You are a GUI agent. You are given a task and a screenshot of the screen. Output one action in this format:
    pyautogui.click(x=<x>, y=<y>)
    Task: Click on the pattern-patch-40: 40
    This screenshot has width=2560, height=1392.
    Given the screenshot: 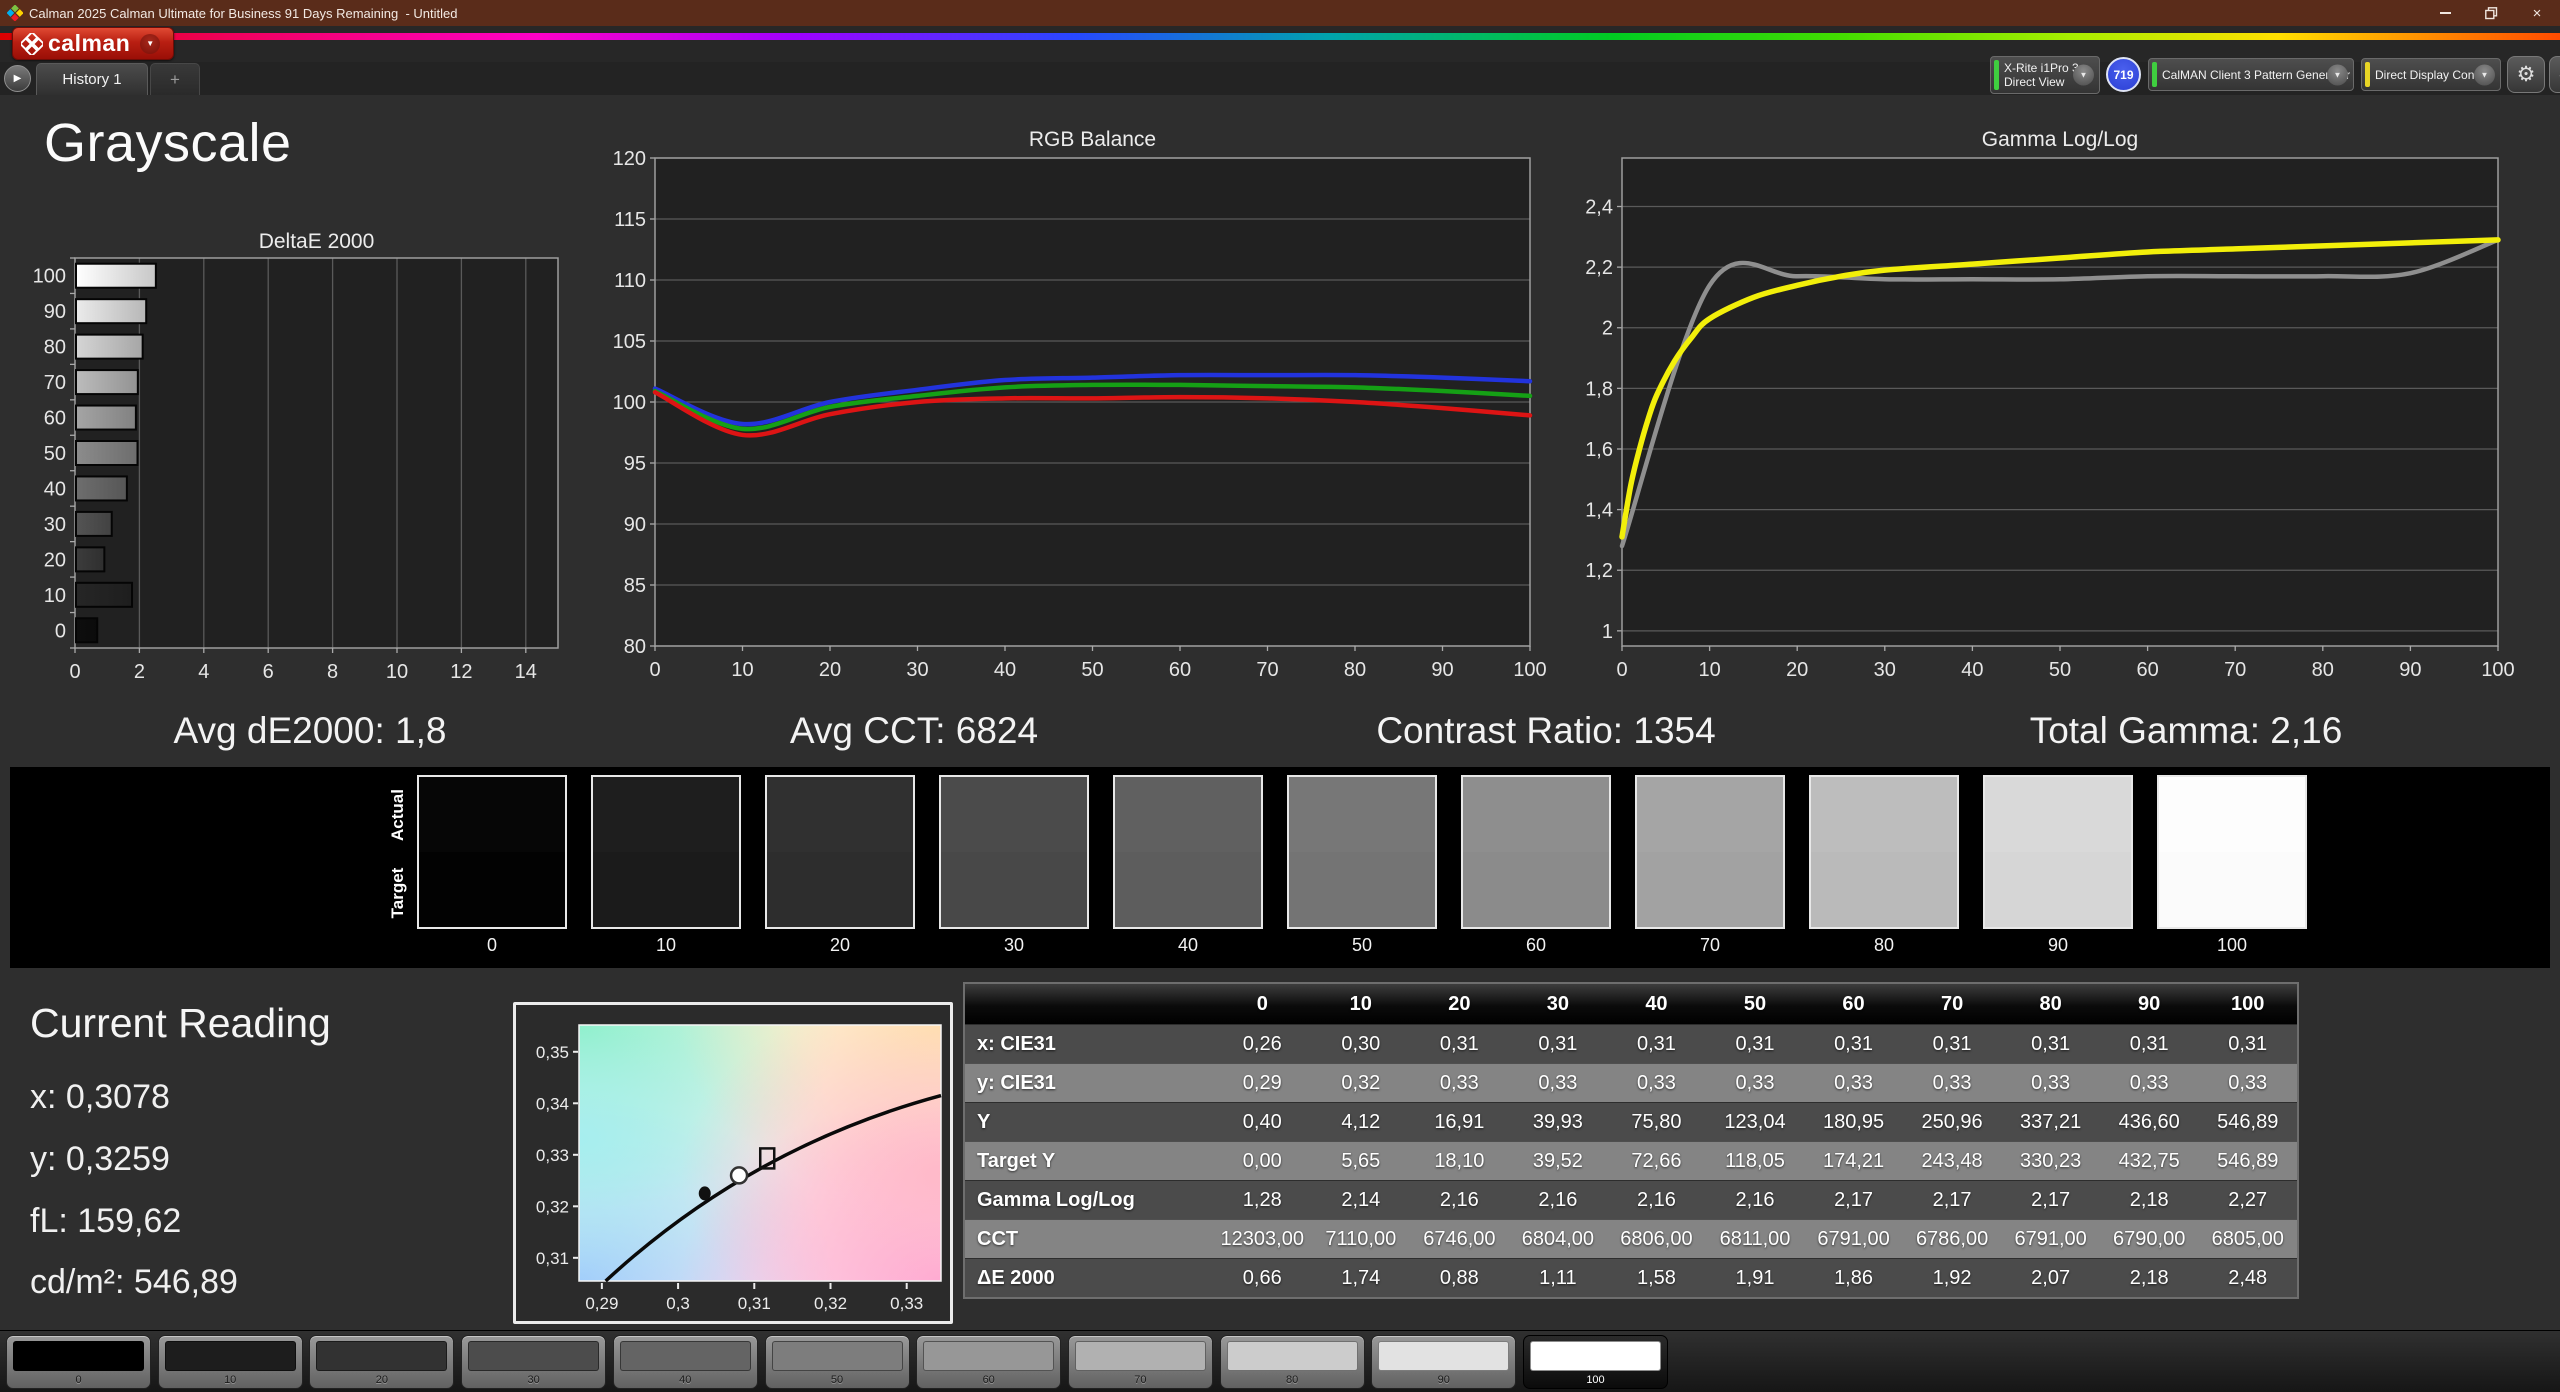 What is the action you would take?
    pyautogui.click(x=685, y=1362)
    